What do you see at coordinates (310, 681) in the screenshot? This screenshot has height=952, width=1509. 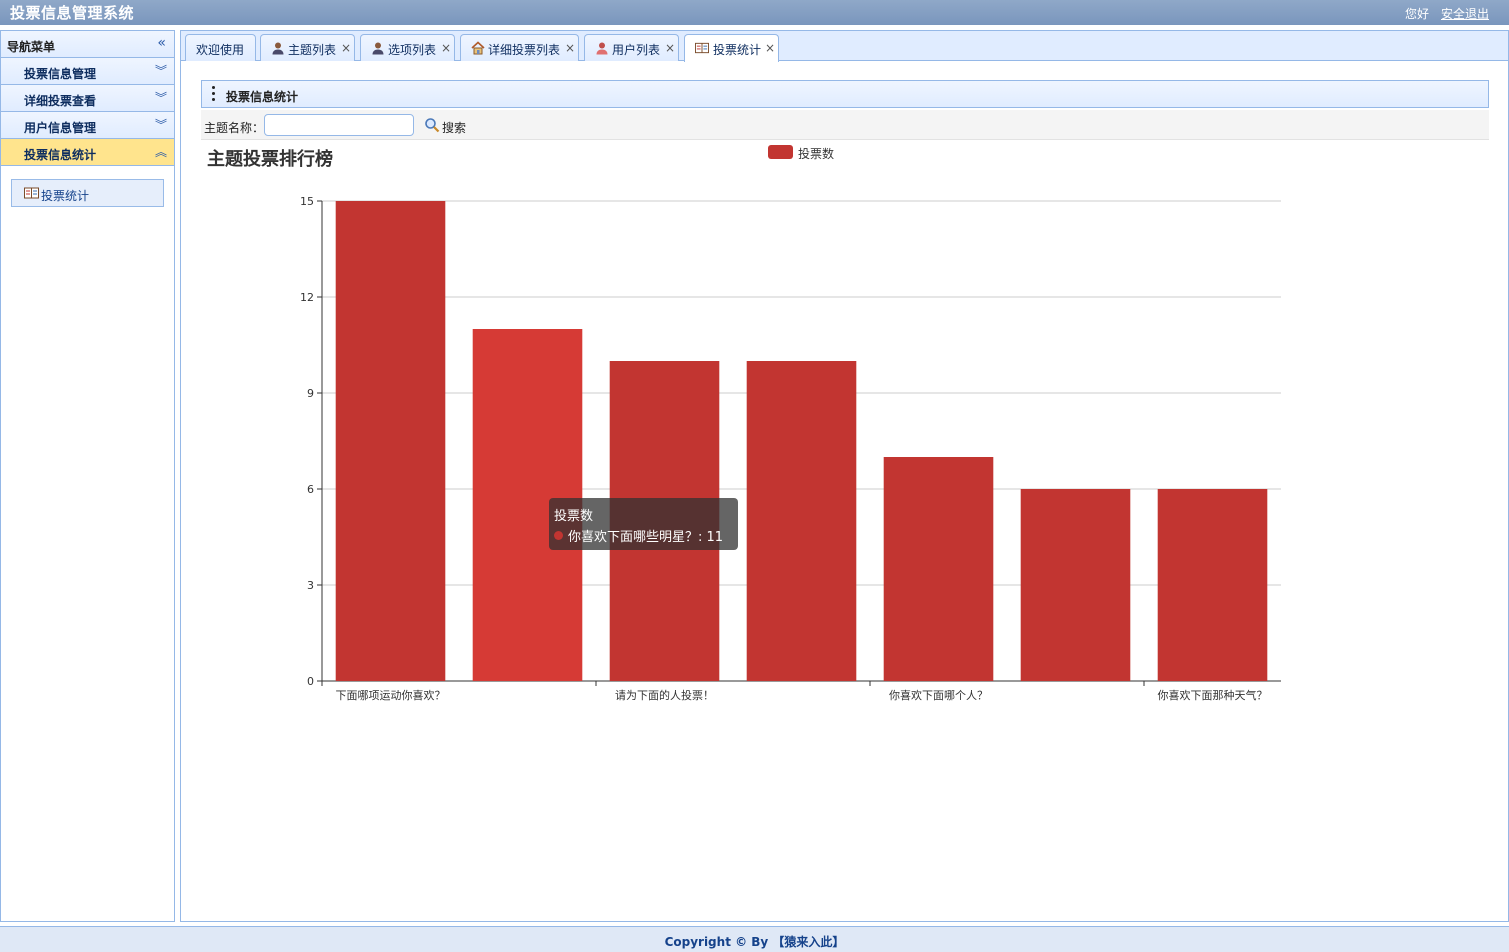 I see `y-tick-label: 0` at bounding box center [310, 681].